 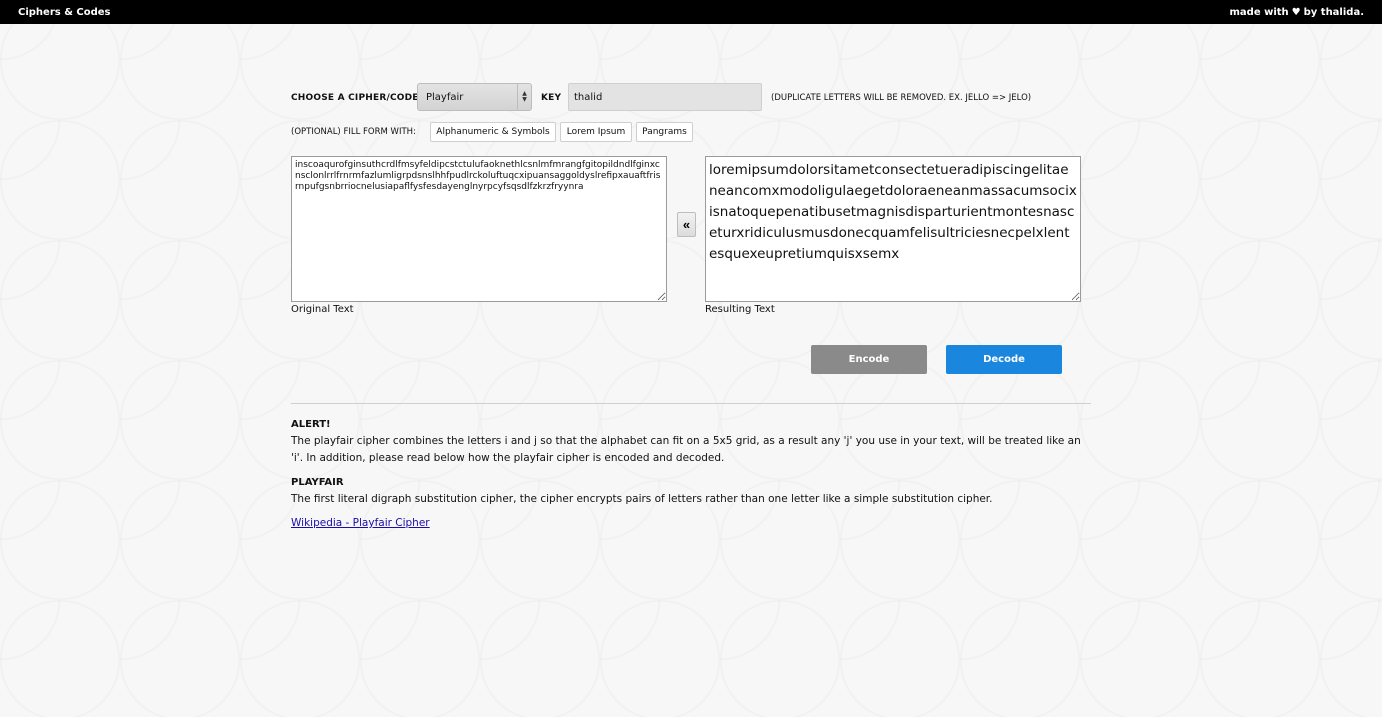 I want to click on resulting-text-caption: Resulting Text, so click(x=740, y=309).